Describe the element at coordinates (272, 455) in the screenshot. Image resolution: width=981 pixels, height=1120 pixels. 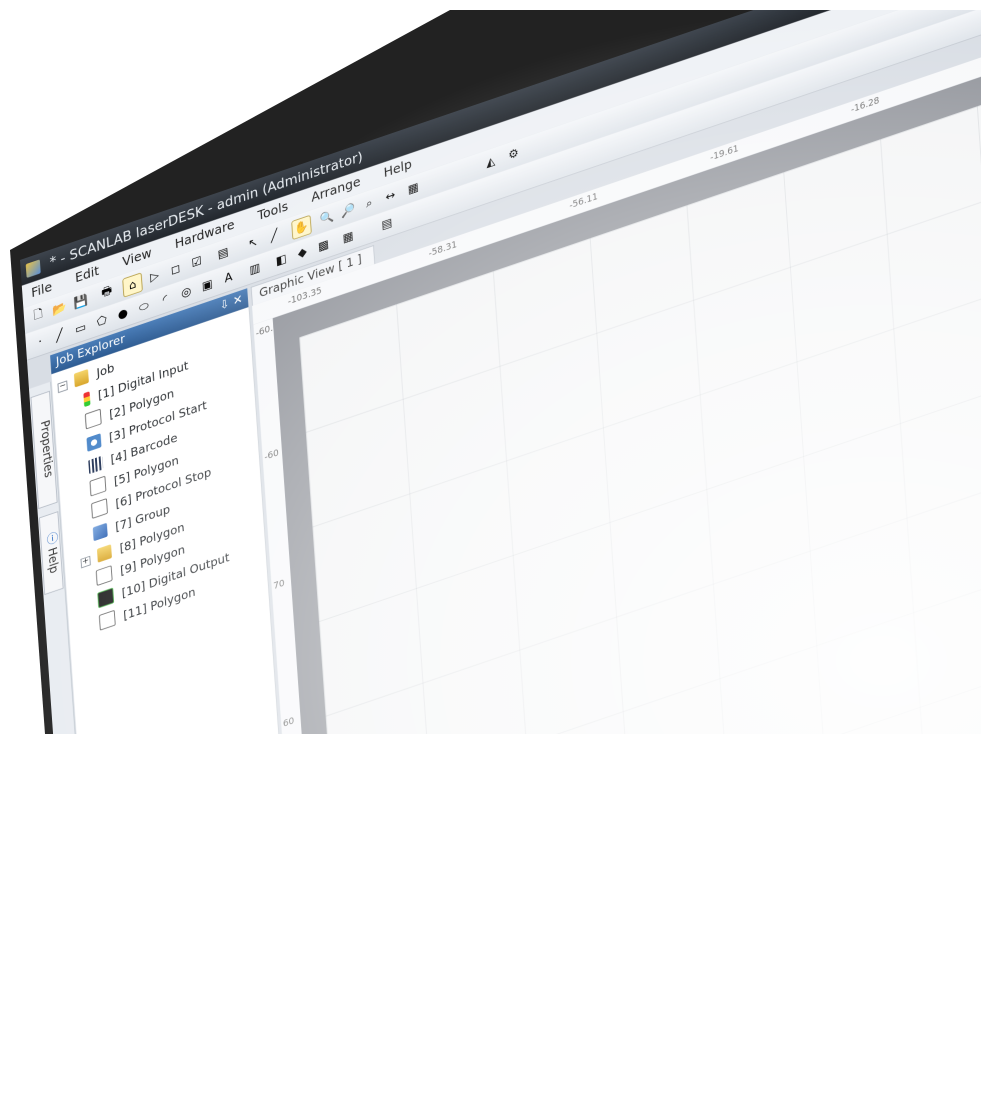
I see `ruler-label: -60` at that location.